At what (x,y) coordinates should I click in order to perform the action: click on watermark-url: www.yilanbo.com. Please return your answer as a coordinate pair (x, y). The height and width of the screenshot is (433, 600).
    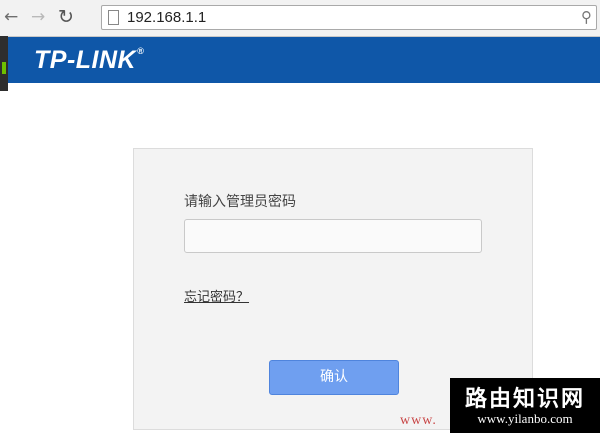
    Looking at the image, I should click on (525, 418).